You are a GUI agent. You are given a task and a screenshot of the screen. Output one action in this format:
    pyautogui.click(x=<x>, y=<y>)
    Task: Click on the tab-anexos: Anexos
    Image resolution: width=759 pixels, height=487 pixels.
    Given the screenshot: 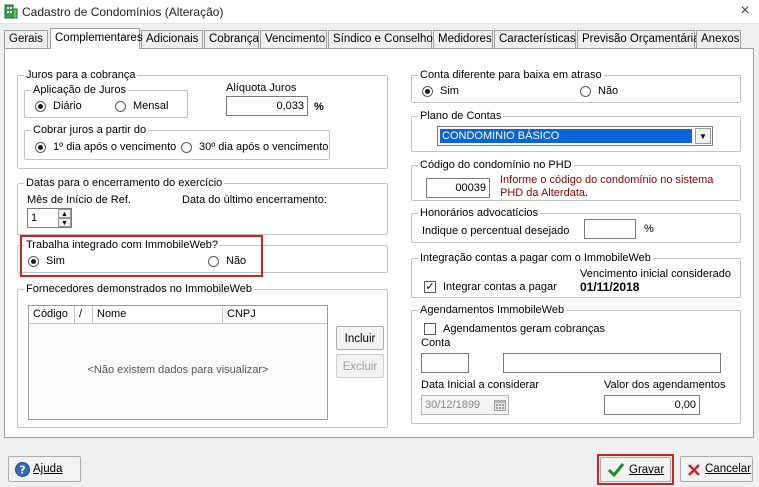 What is the action you would take?
    pyautogui.click(x=718, y=39)
    